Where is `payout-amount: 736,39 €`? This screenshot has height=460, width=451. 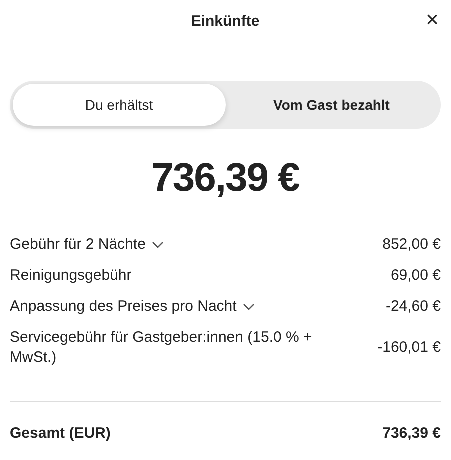
payout-amount: 736,39 € is located at coordinates (225, 178).